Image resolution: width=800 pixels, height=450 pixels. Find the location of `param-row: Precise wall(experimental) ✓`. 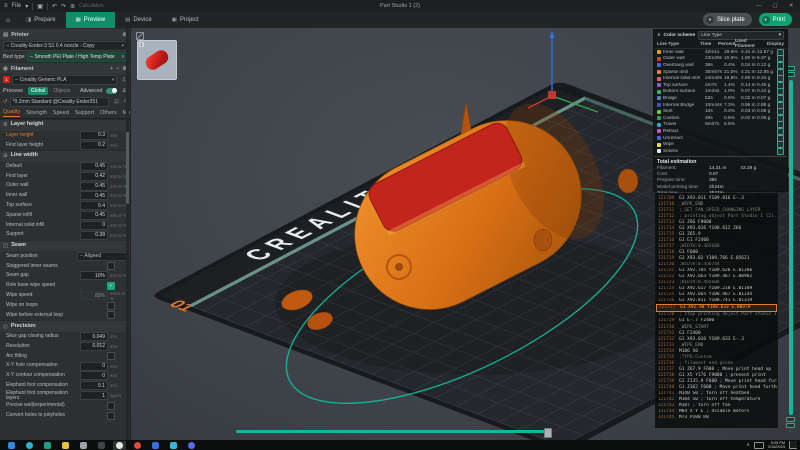

param-row: Precise wall(experimental) ✓ is located at coordinates (65, 406).